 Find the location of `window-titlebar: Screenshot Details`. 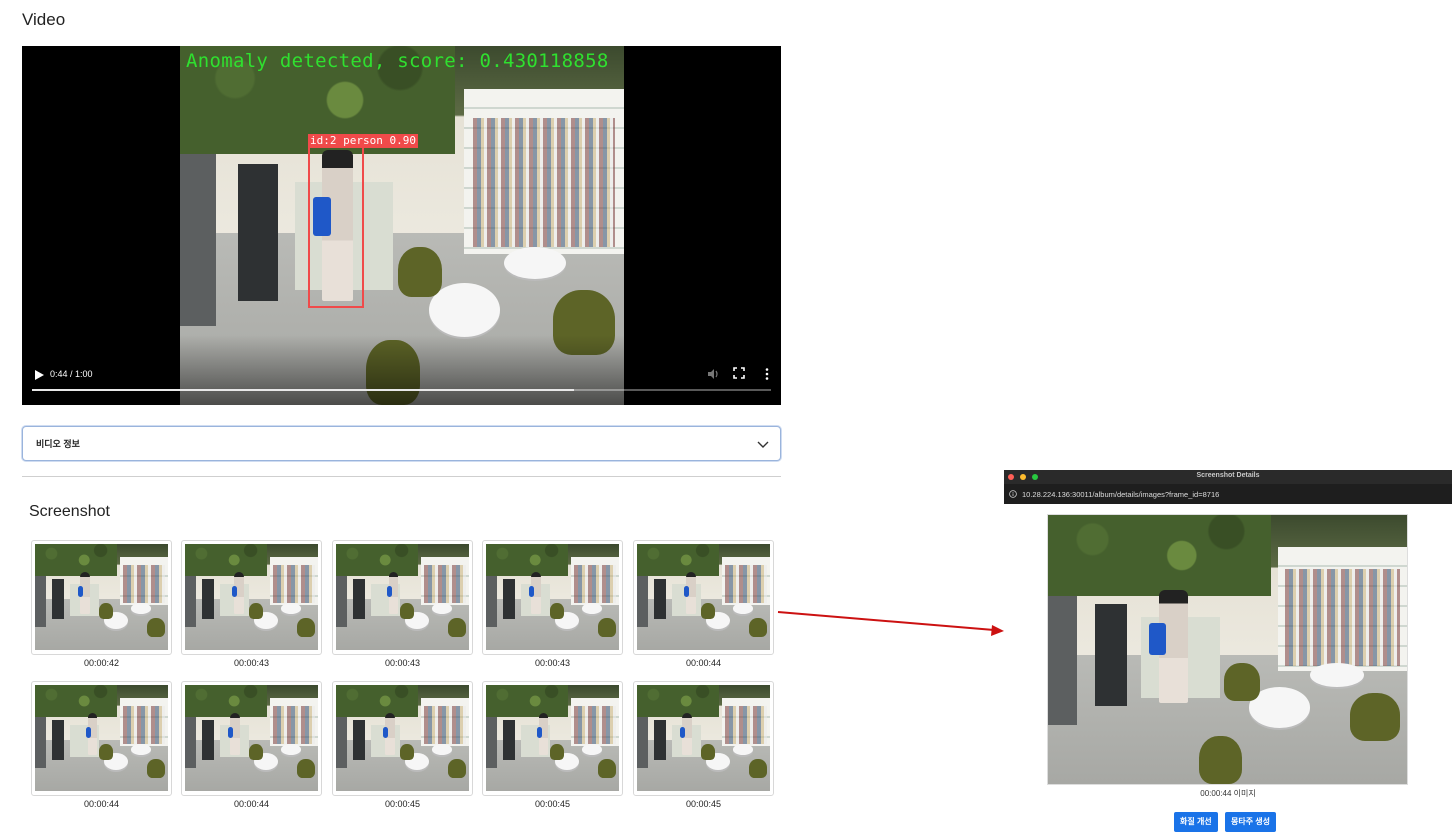

window-titlebar: Screenshot Details is located at coordinates (1228, 477).